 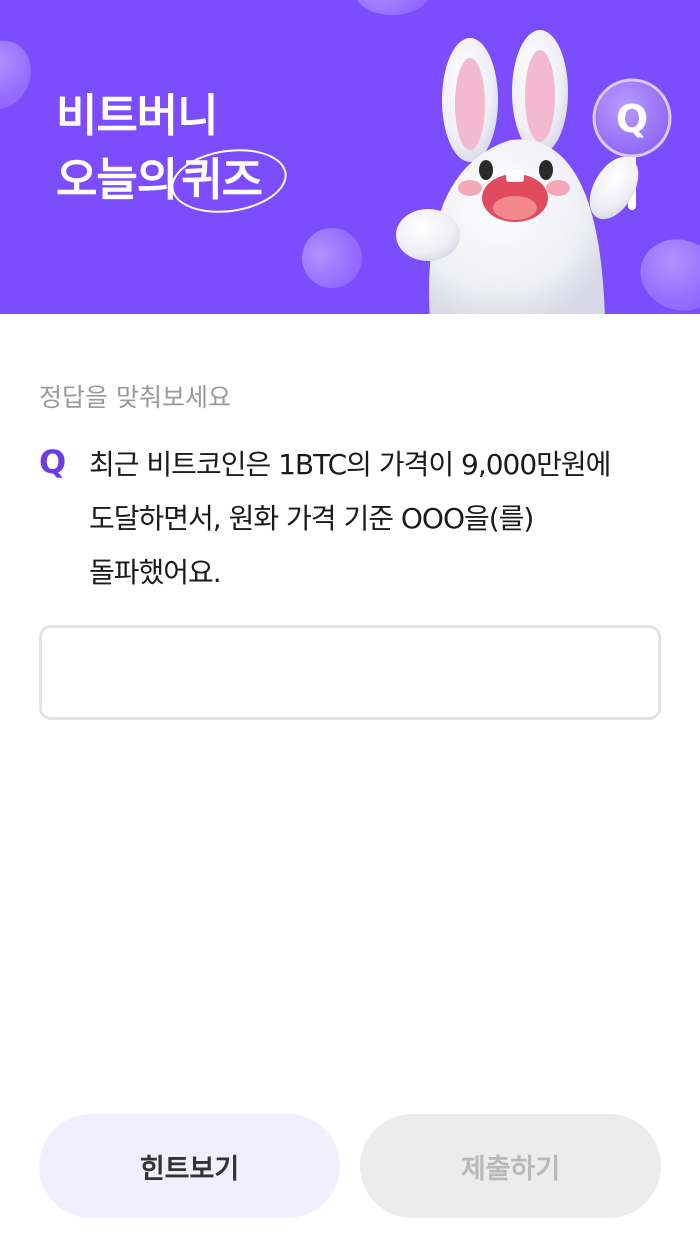 I want to click on bunny-mascot-illustration: Q, so click(x=534, y=172).